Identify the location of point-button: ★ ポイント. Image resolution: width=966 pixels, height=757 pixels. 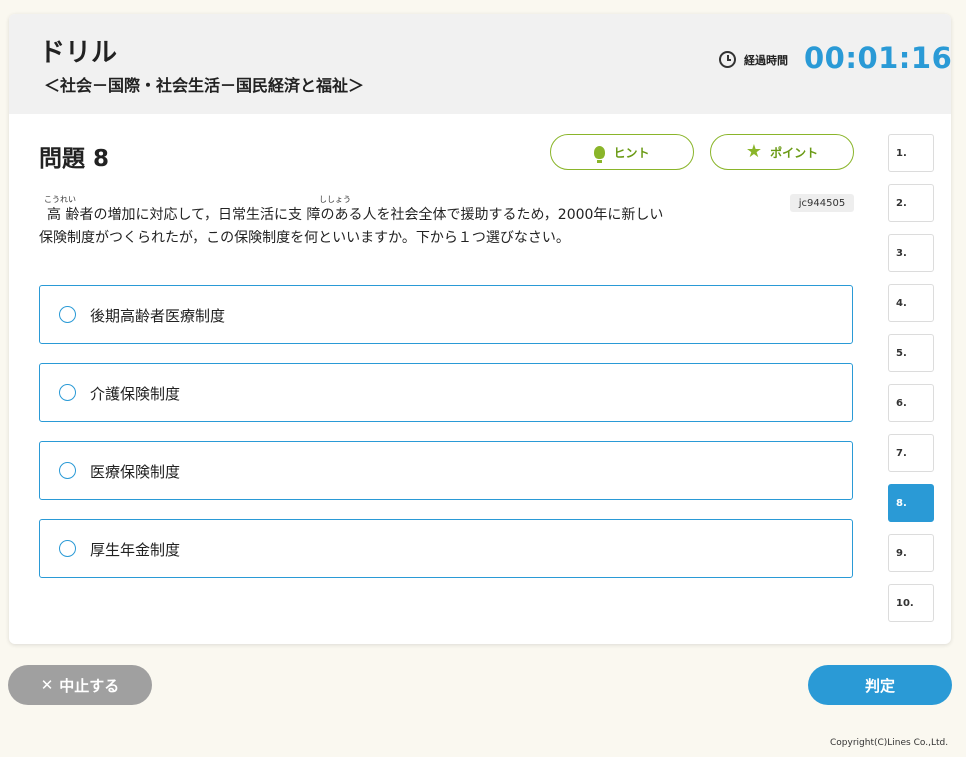
(782, 152).